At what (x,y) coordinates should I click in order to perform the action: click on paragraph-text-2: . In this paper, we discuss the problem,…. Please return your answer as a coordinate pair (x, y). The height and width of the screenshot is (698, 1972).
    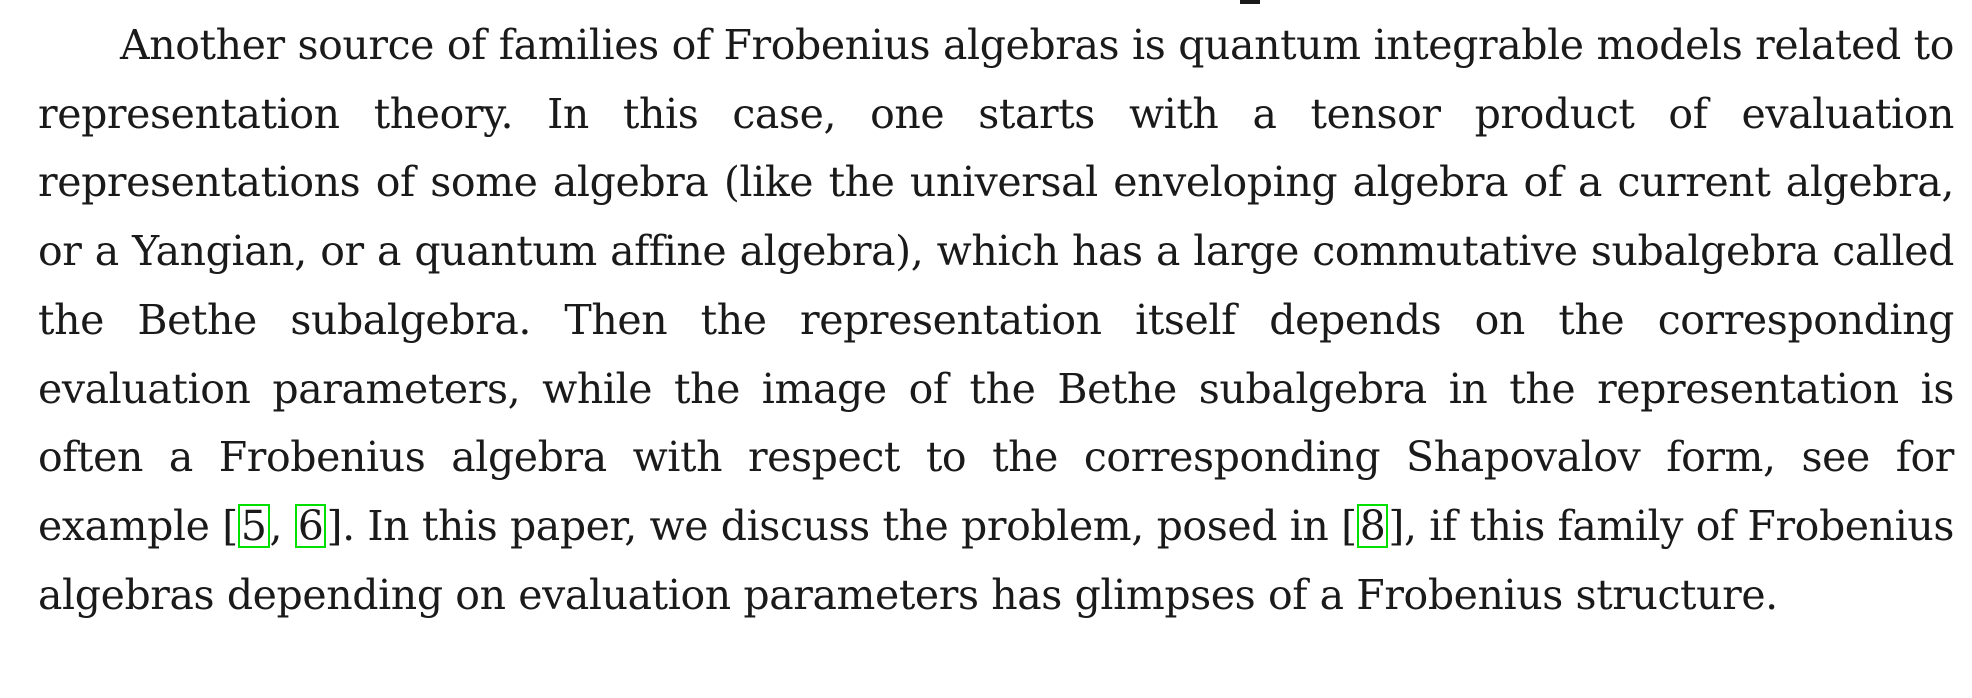
    Looking at the image, I should click on (842, 525).